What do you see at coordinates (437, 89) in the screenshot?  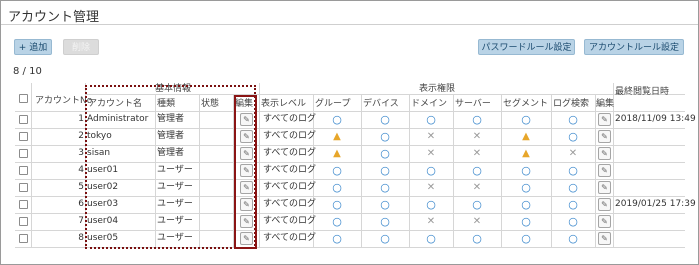 I see `header-group-display: 表示権限` at bounding box center [437, 89].